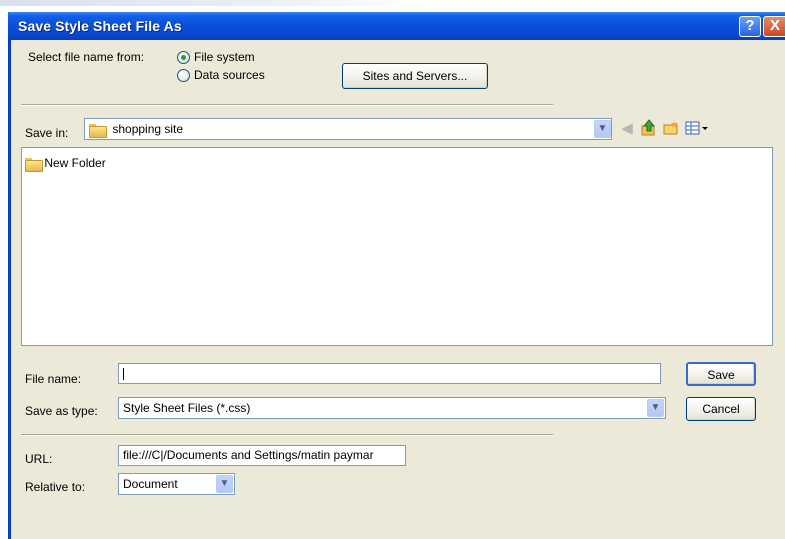 The image size is (785, 539). Describe the element at coordinates (183, 75) in the screenshot. I see `radio-data-sources-control` at that location.